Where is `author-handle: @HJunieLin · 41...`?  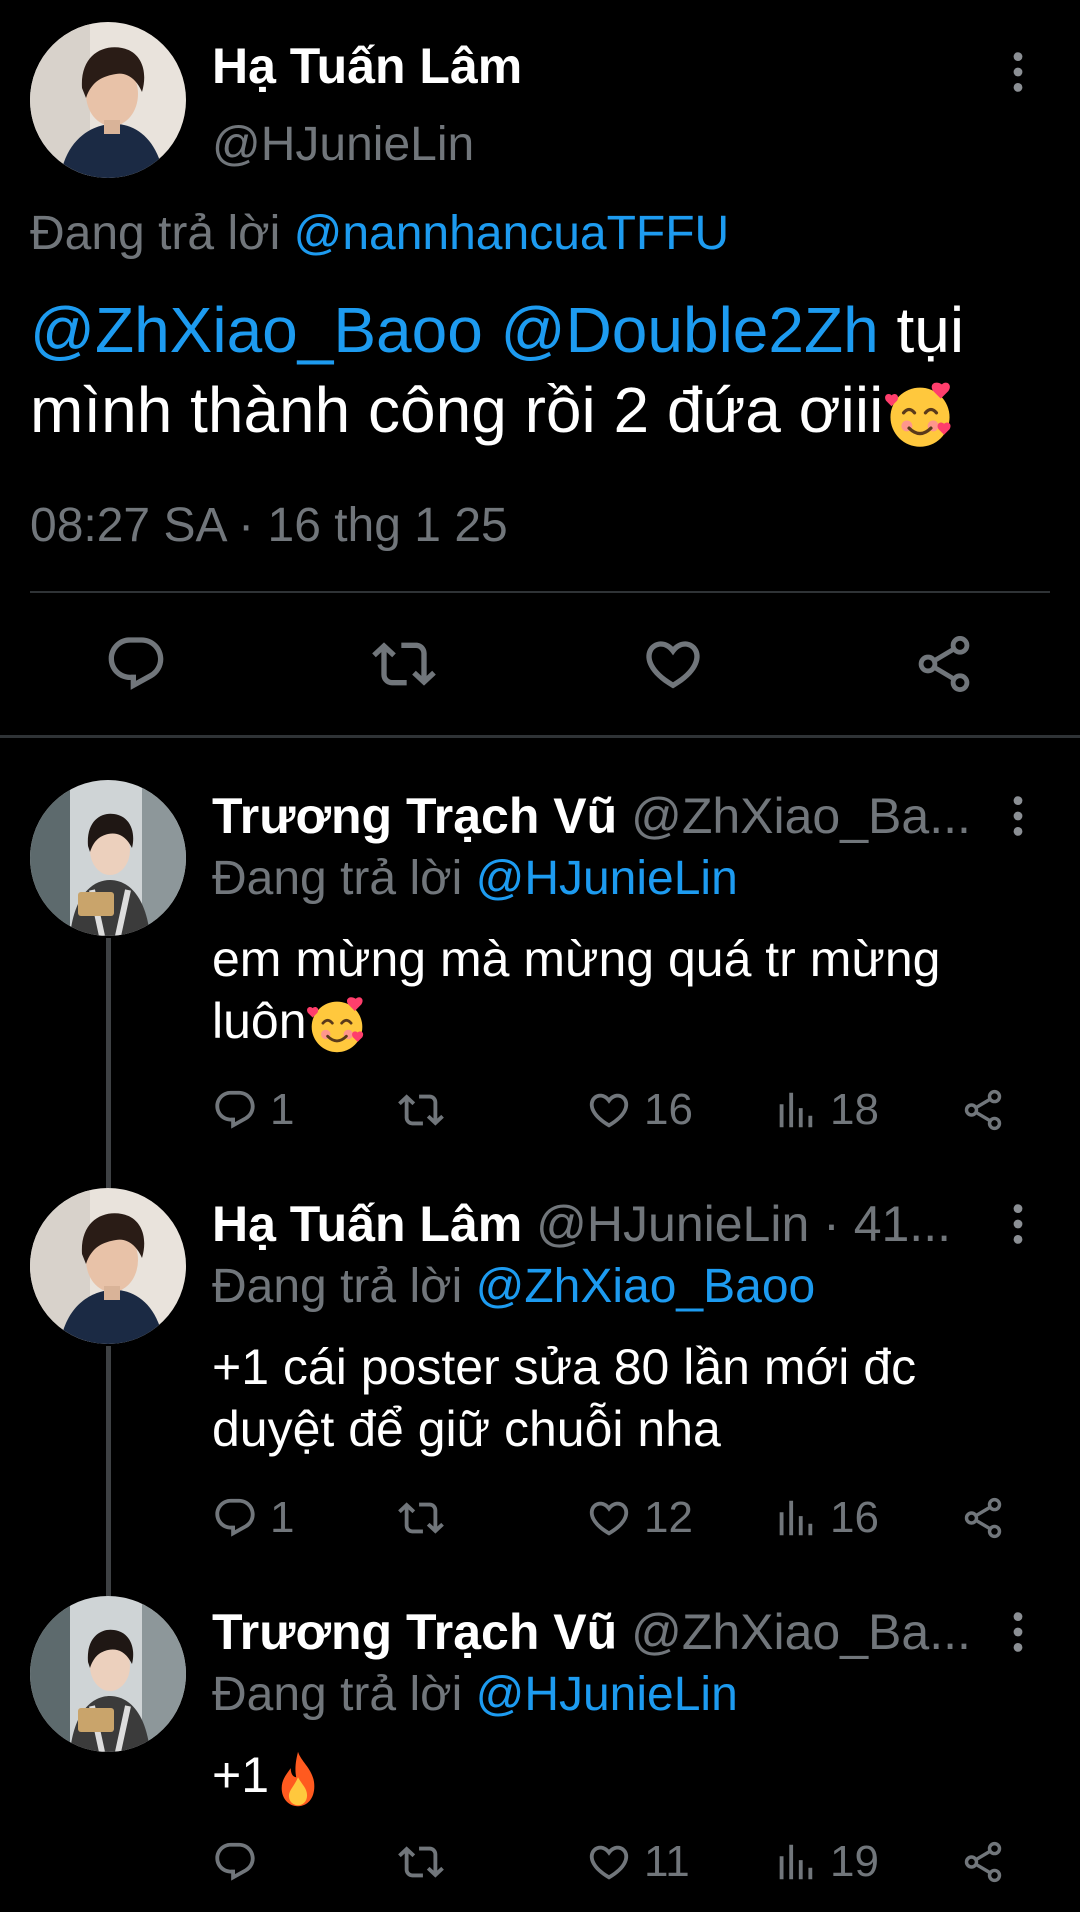 author-handle: @HJunieLin · 41... is located at coordinates (743, 1224).